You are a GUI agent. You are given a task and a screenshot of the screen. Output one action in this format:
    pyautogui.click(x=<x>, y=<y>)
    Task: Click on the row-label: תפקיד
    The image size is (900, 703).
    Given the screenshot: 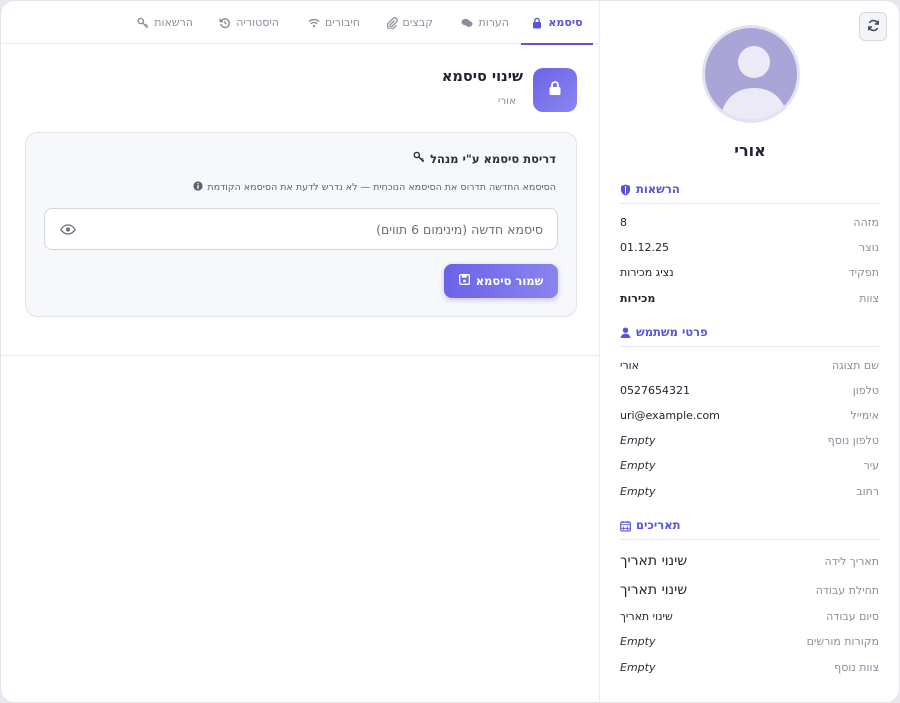 What is the action you would take?
    pyautogui.click(x=863, y=272)
    